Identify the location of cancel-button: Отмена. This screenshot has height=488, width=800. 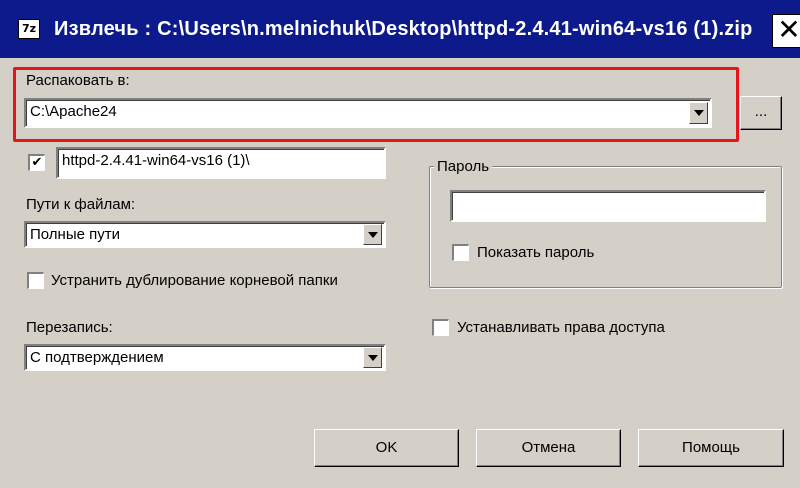
(548, 448).